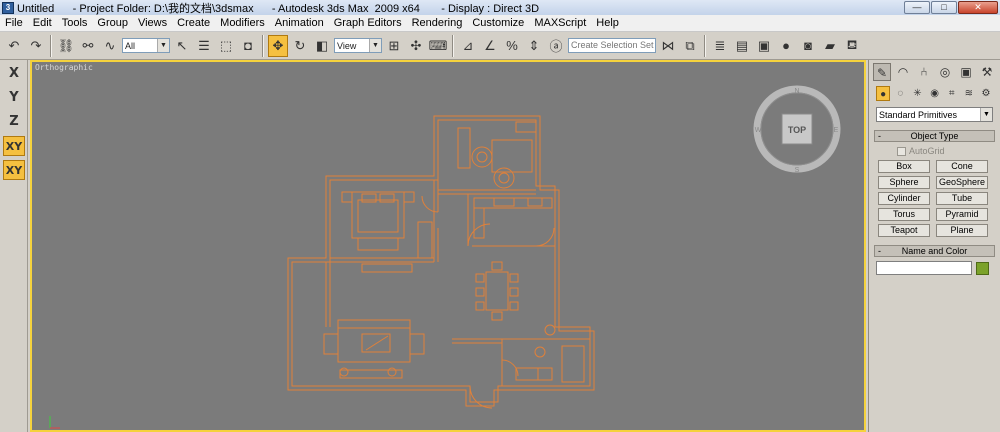  I want to click on render-frame-icon: ▰, so click(830, 46).